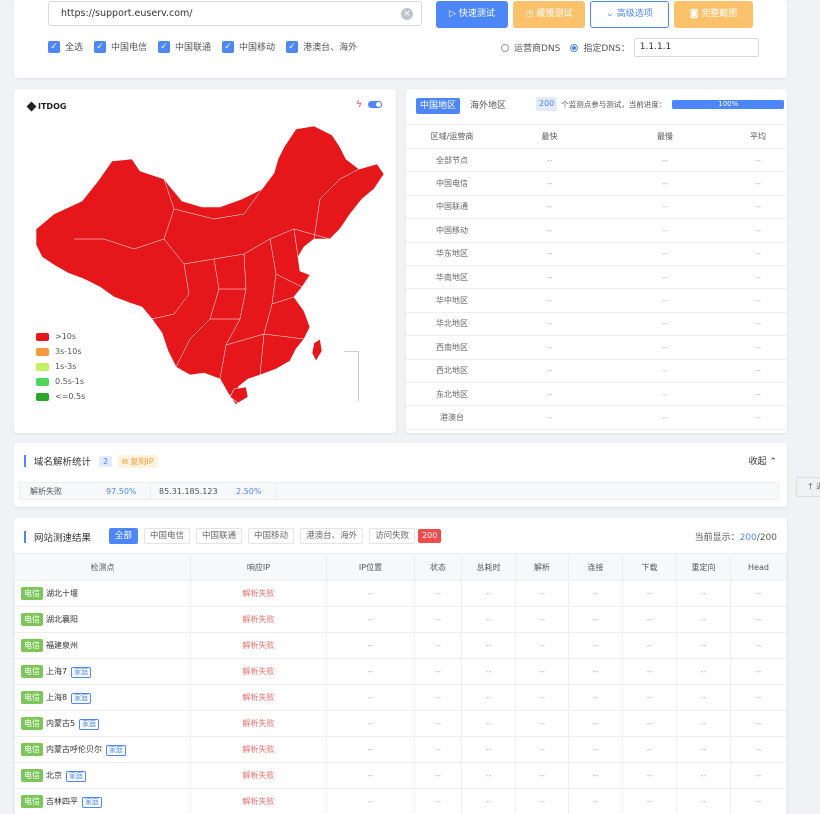 Image resolution: width=820 pixels, height=814 pixels. I want to click on checkbox-mobile: ✓ 中国移动, so click(248, 46).